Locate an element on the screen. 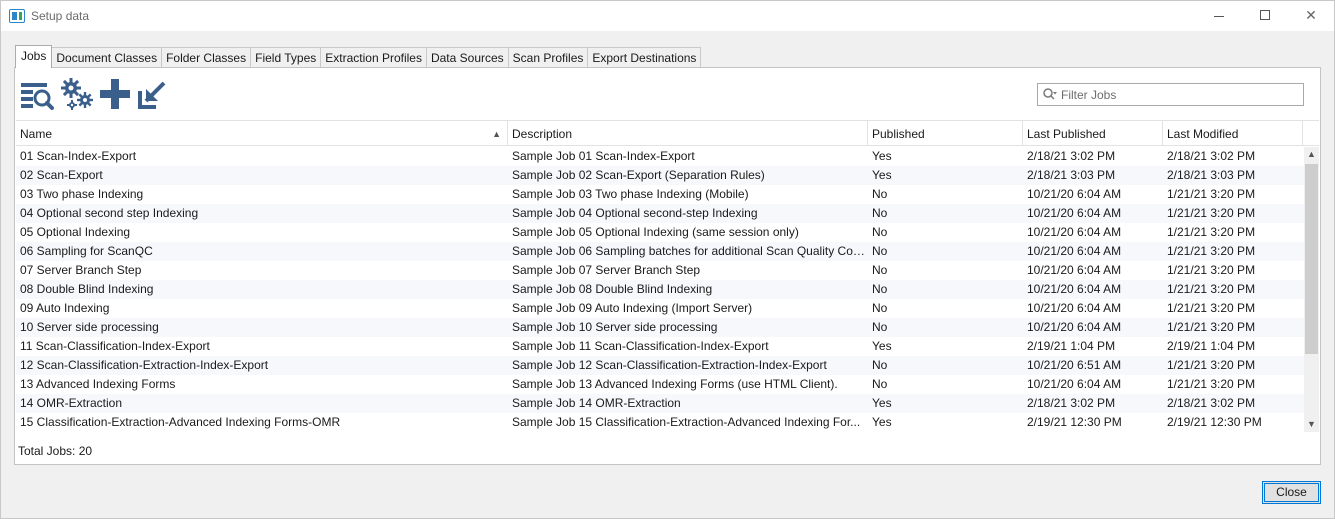  scroll-down-icon: ▼ is located at coordinates (1311, 424).